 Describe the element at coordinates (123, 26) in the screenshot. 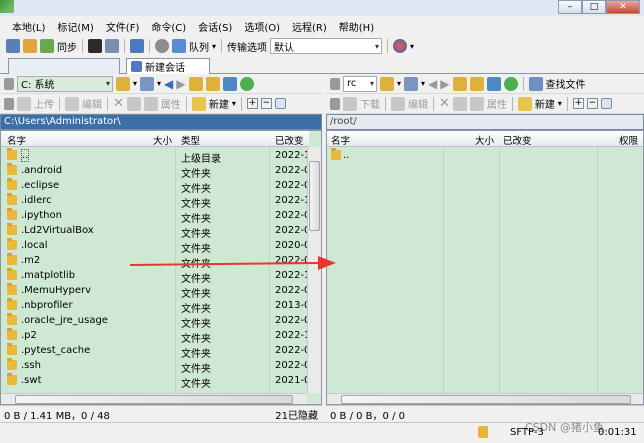

I see `menu-file: 文件(F)` at that location.